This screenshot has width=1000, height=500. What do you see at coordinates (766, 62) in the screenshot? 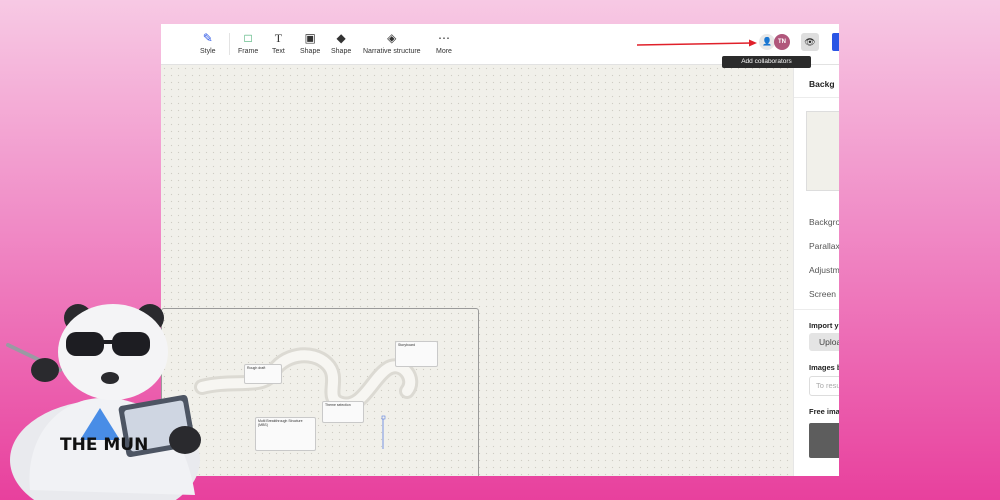
I see `tooltip: Add collaborators` at bounding box center [766, 62].